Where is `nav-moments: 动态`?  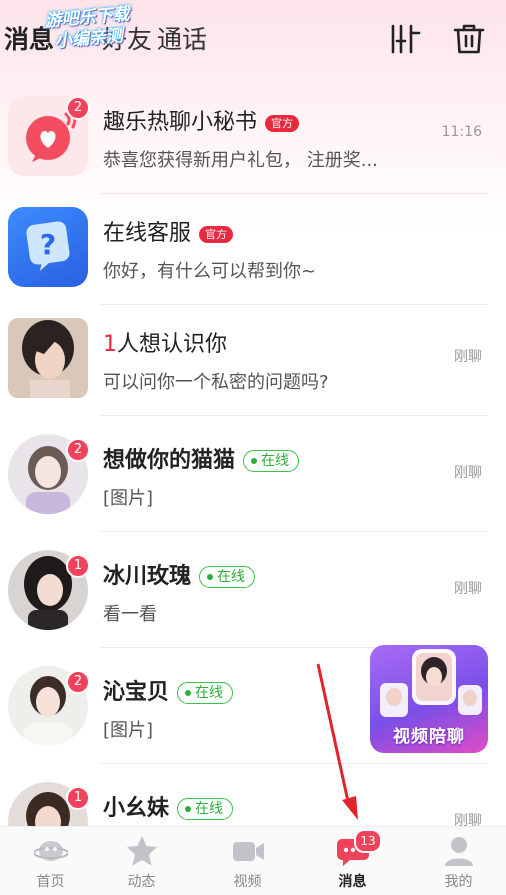
nav-moments: 动态 is located at coordinates (141, 861).